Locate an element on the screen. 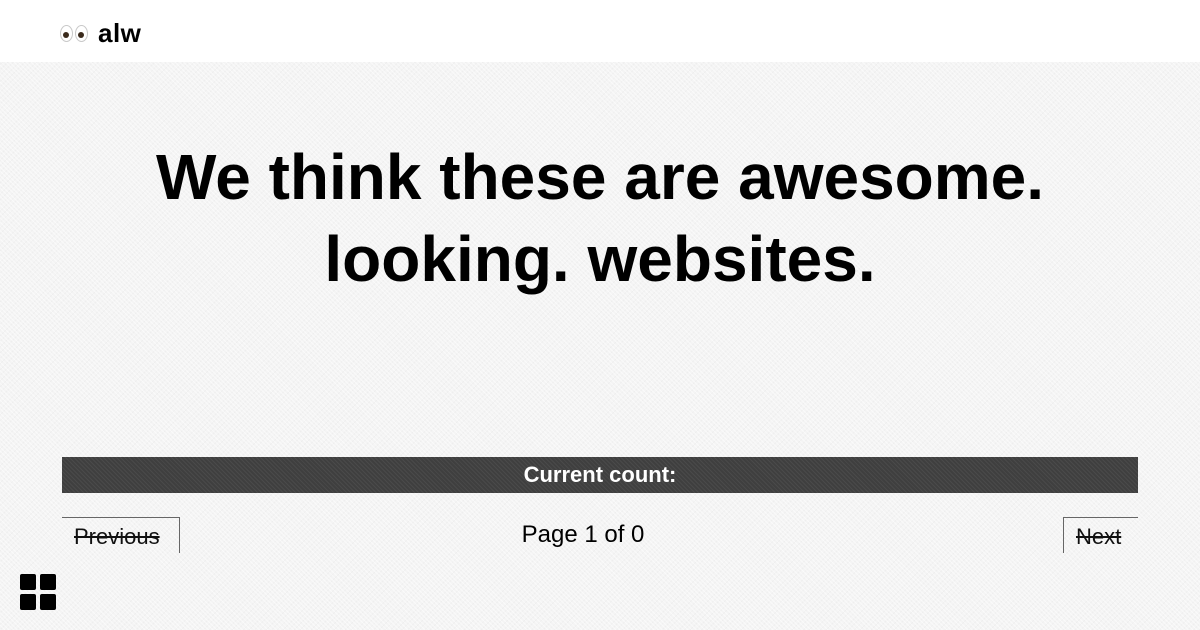 The height and width of the screenshot is (630, 1200). right-eye is located at coordinates (81, 33).